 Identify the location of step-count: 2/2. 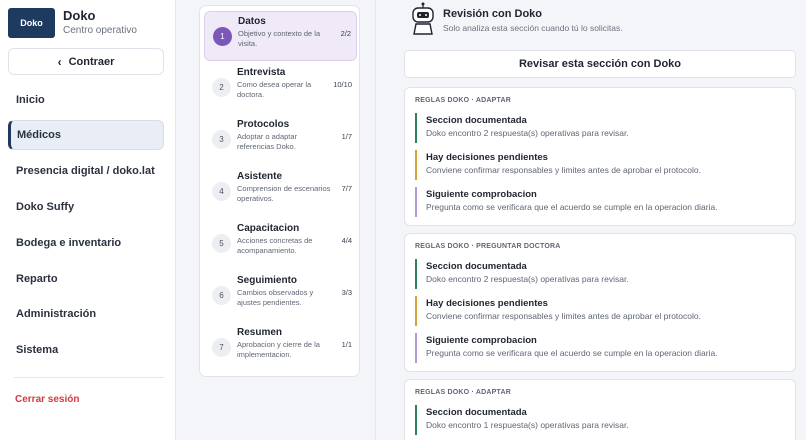
(345, 33).